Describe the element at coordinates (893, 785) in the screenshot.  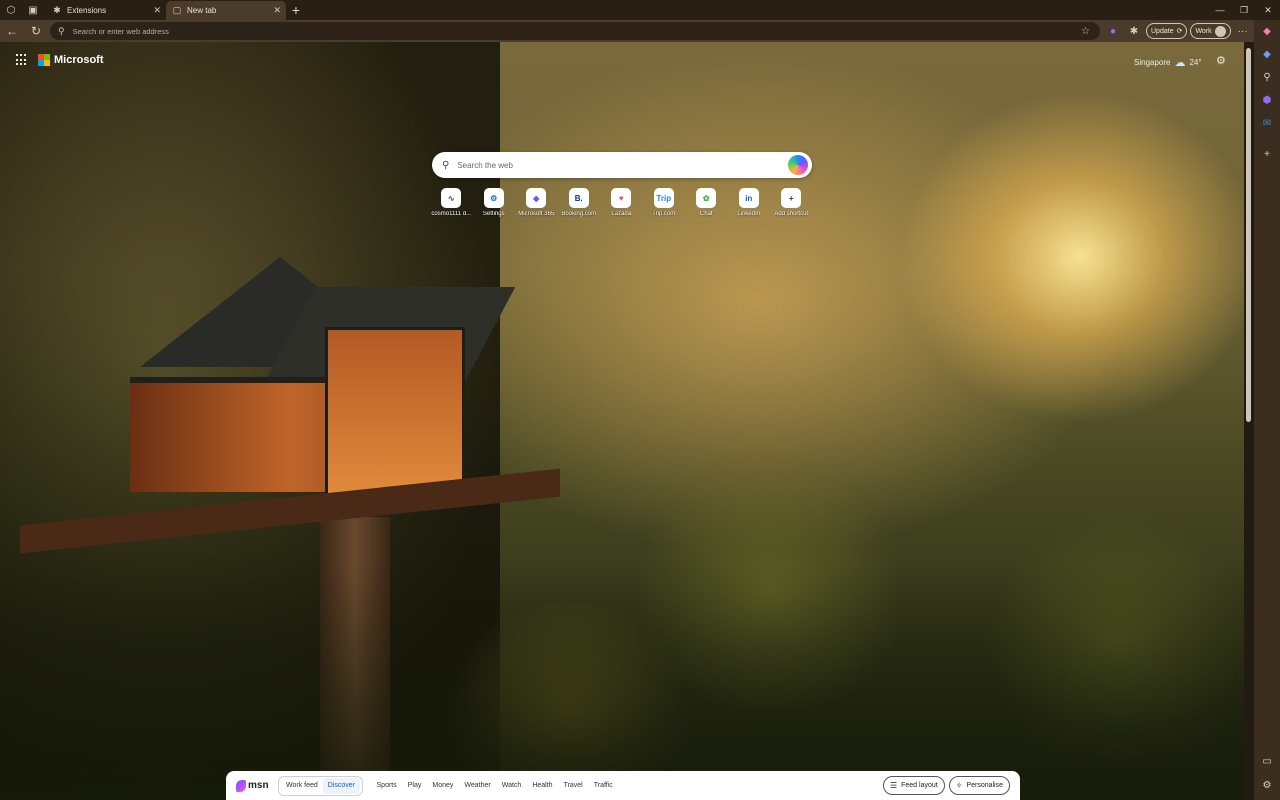
I see `layout-icon: ☰` at that location.